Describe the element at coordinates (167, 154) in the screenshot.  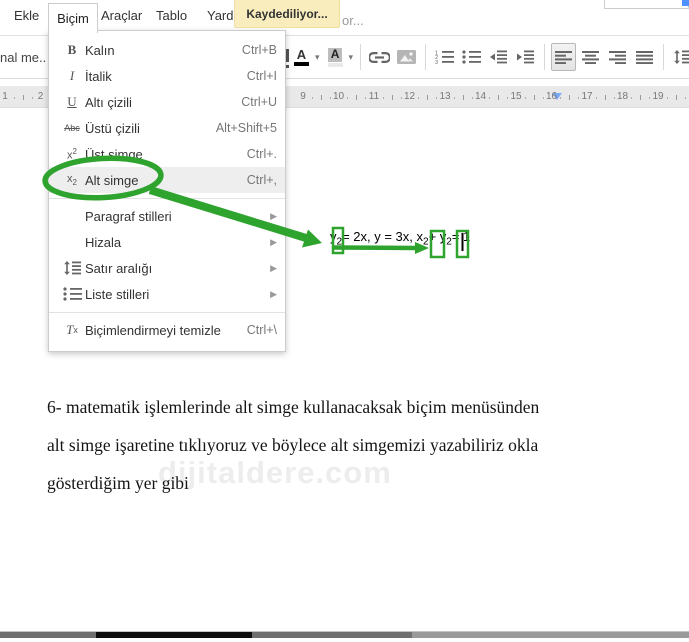
I see `menu-item-superscript: x2 Üst simge Ctrl+.` at that location.